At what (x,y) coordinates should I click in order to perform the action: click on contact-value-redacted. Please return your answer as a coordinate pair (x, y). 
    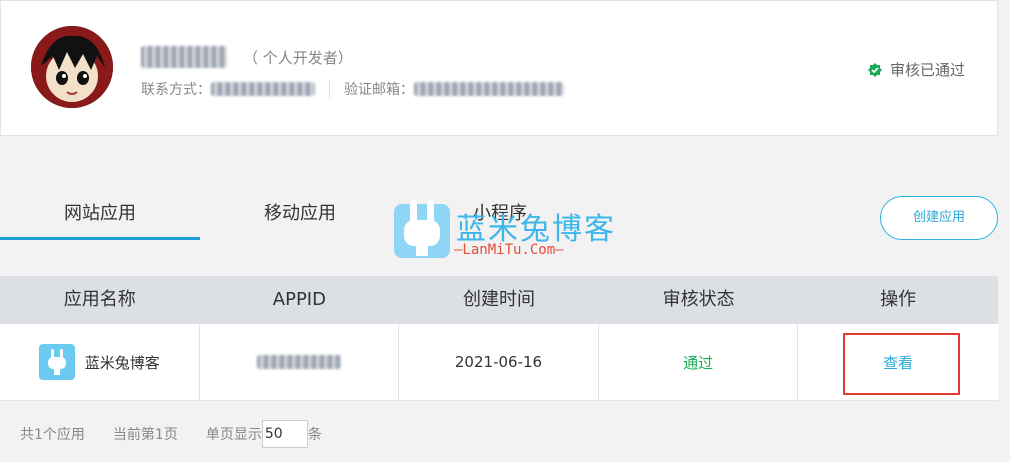
    Looking at the image, I should click on (263, 89).